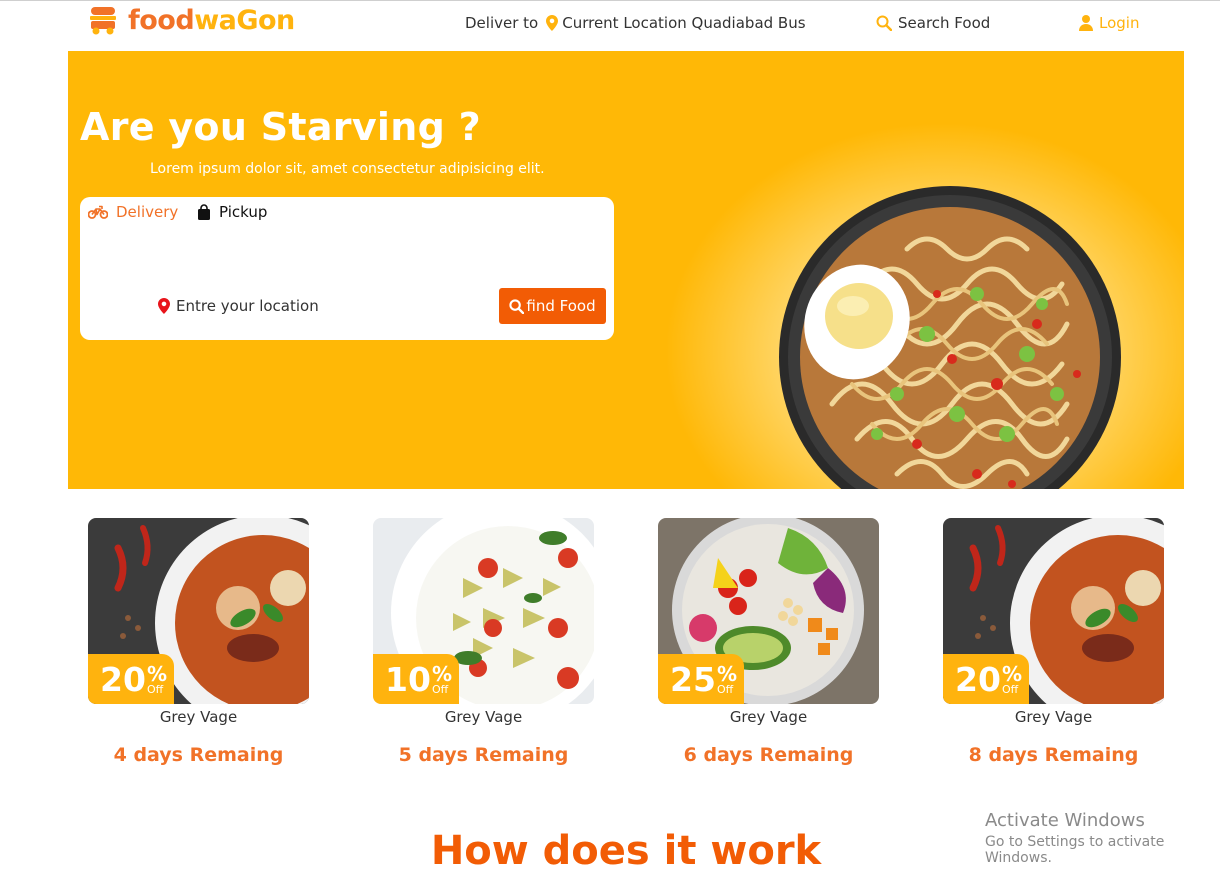 The image size is (1220, 888). I want to click on search-card: Delivery Pickup find Food, so click(347, 268).